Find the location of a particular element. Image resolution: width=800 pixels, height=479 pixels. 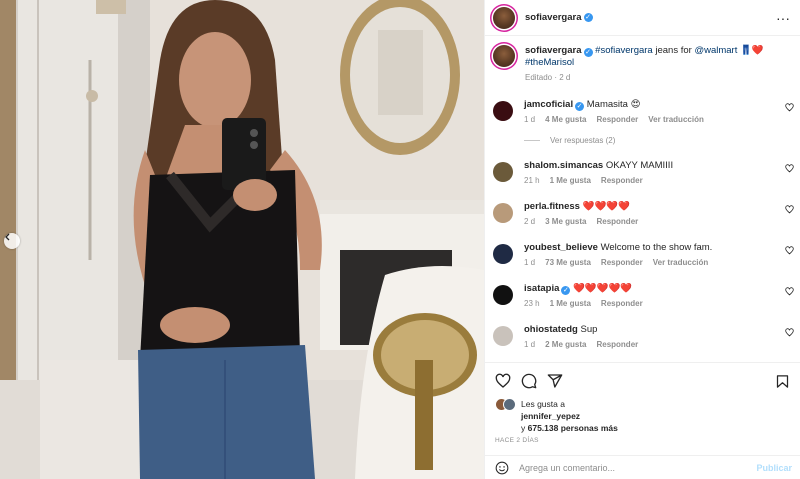

caption-text: jeans for is located at coordinates (673, 50).